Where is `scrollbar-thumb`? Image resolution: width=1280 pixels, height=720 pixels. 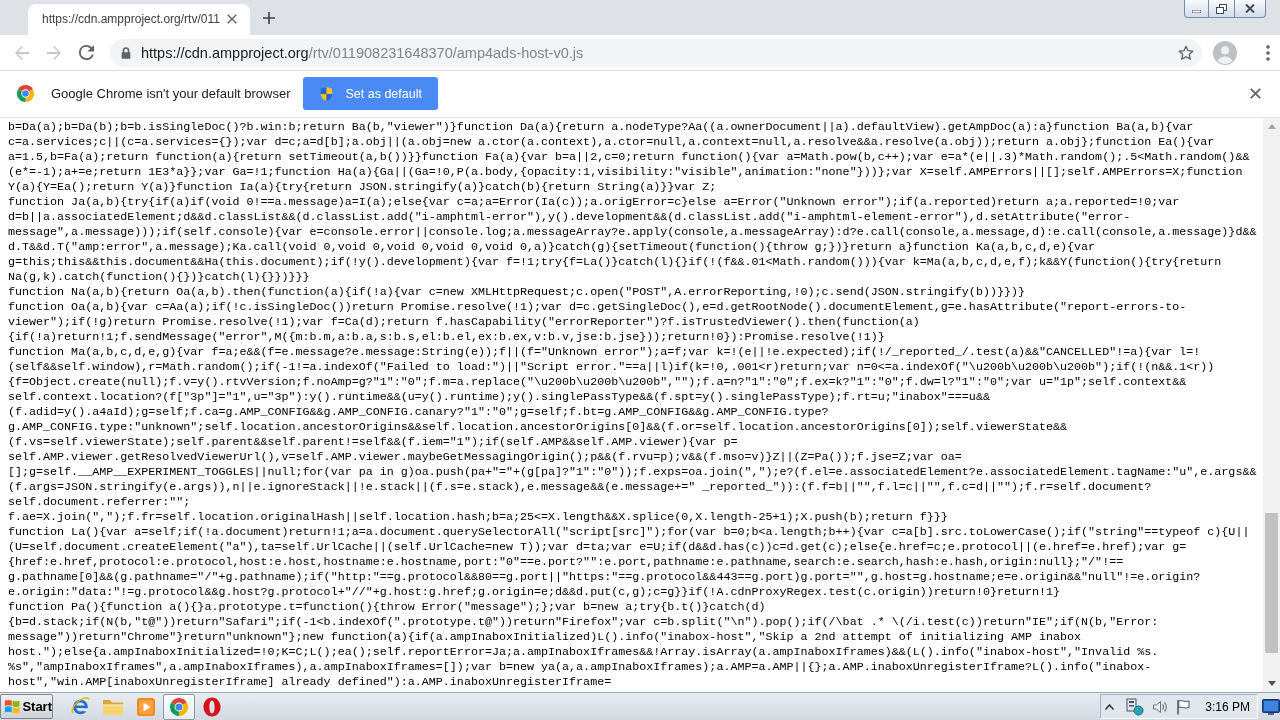
scrollbar-thumb is located at coordinates (1271, 583).